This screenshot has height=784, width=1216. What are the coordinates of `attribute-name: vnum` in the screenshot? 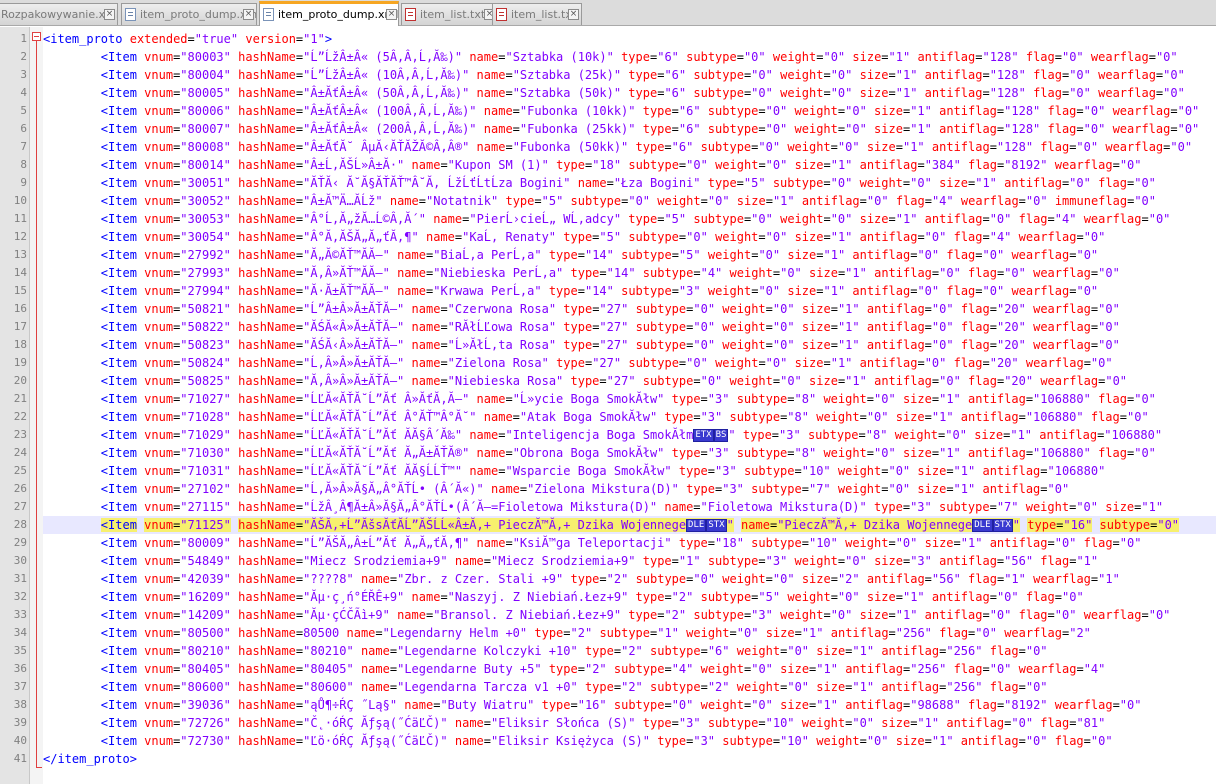 It's located at (159, 327).